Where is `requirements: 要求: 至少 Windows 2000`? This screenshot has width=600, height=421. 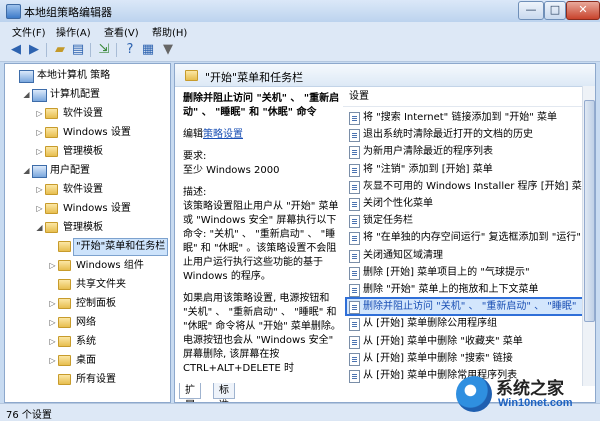
requirements: 要求: 至少 Windows 2000 is located at coordinates (262, 164).